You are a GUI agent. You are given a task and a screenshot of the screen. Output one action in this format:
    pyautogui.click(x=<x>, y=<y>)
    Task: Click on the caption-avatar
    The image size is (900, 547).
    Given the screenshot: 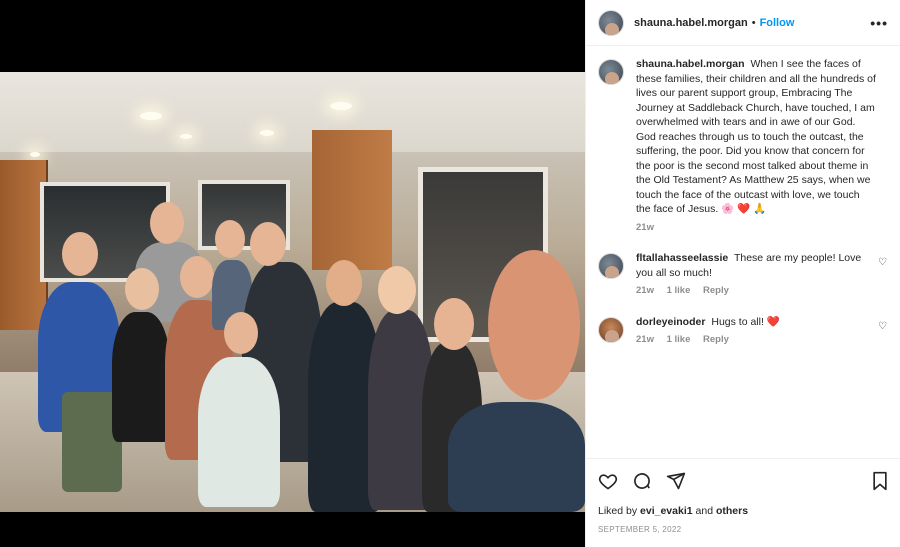 What is the action you would take?
    pyautogui.click(x=611, y=72)
    